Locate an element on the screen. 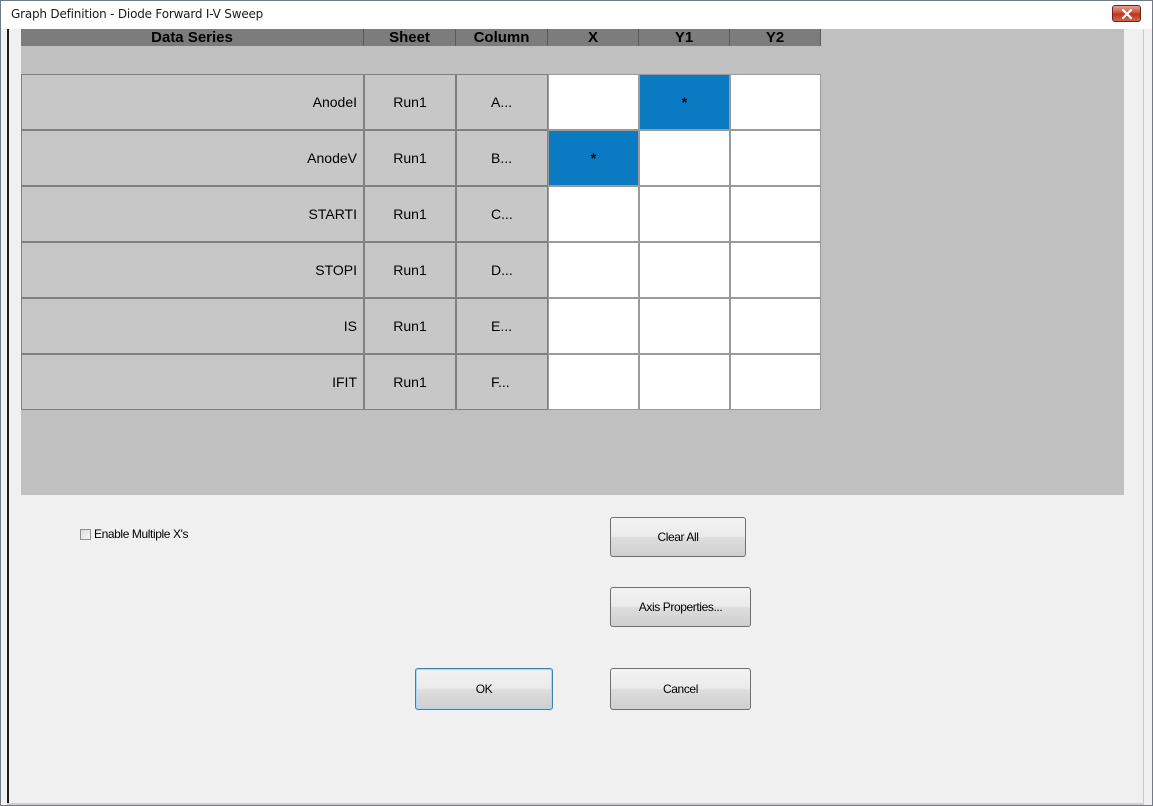 This screenshot has width=1153, height=806. ok-button: OK is located at coordinates (484, 689).